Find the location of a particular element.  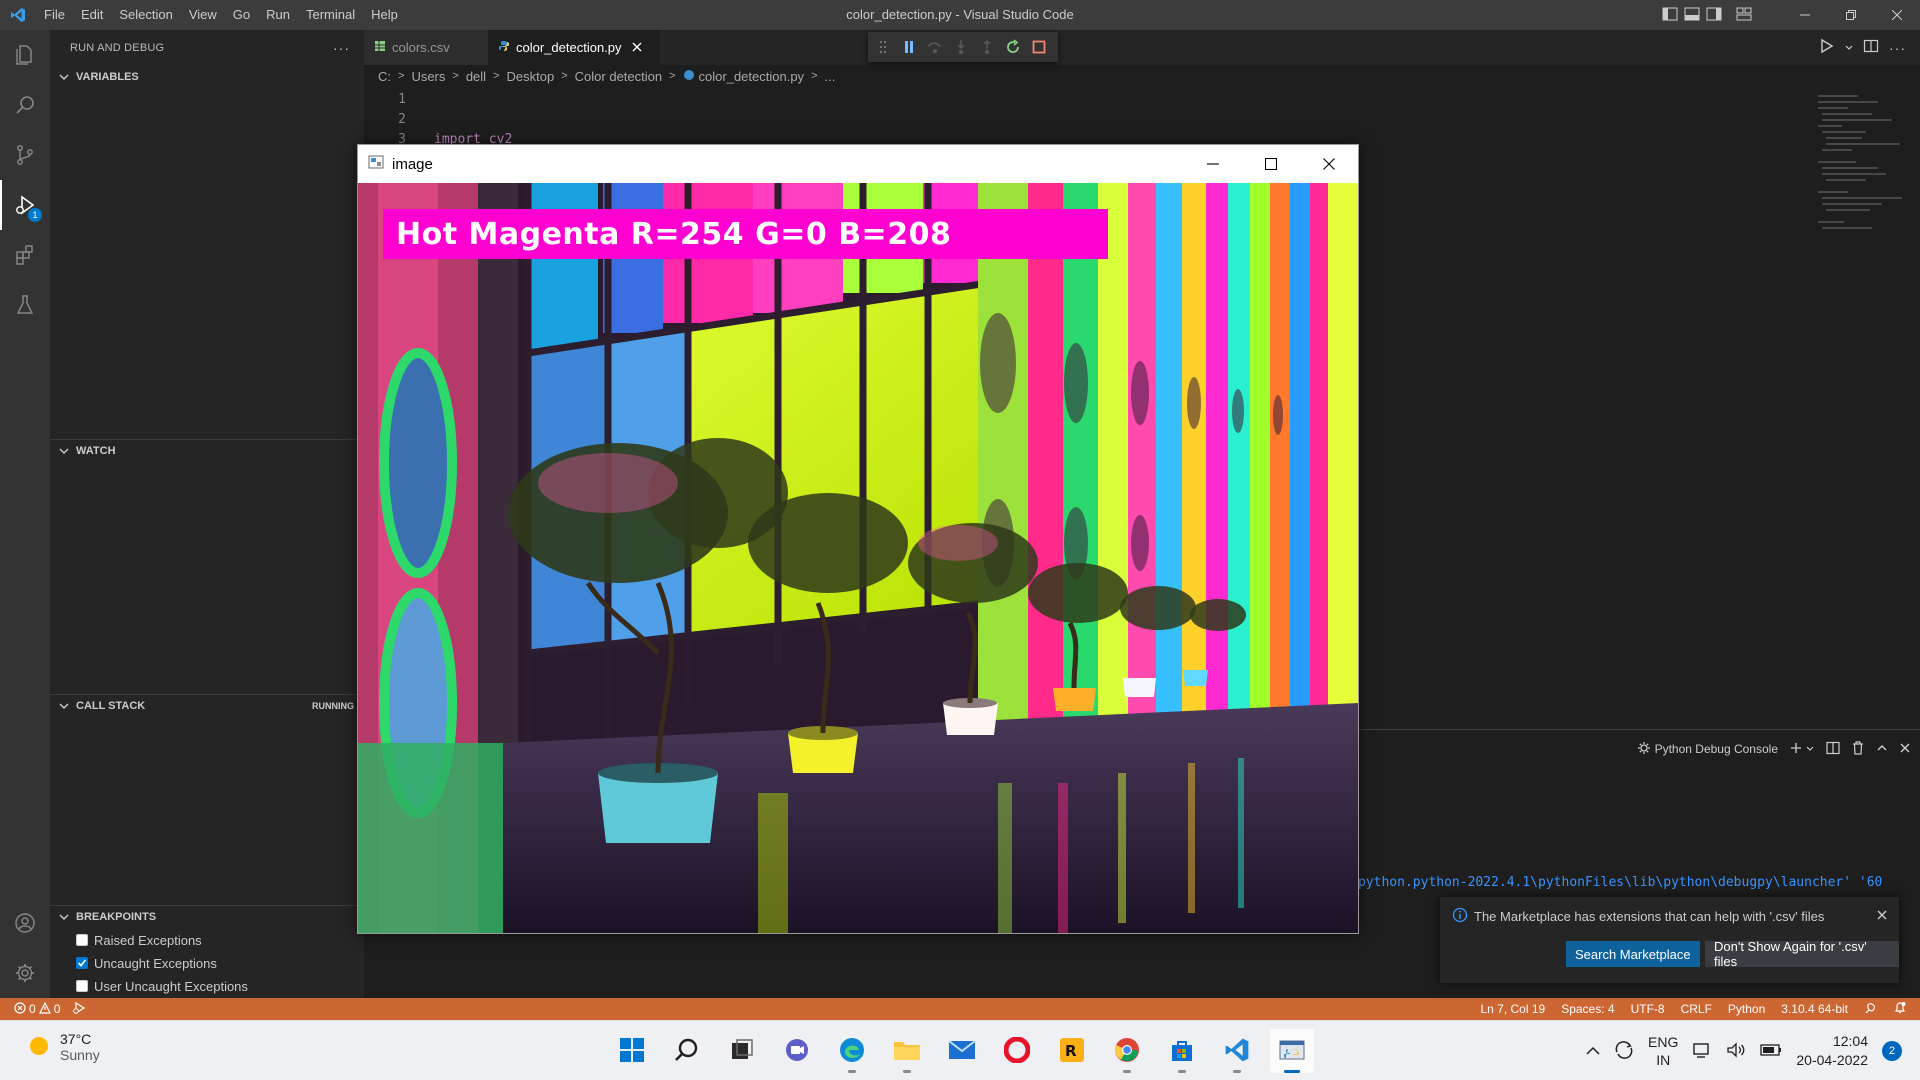

file-explorer-button is located at coordinates (907, 1051).